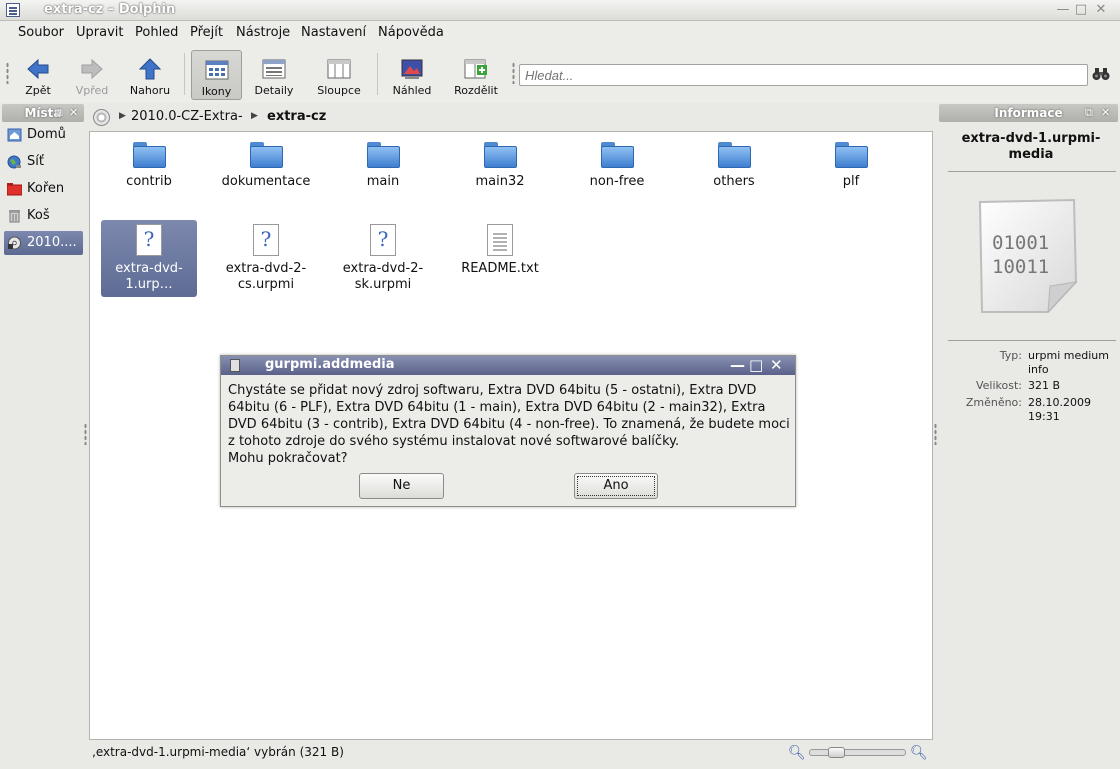 The image size is (1120, 769). What do you see at coordinates (1044, 385) in the screenshot?
I see `info-size-value: 321 B` at bounding box center [1044, 385].